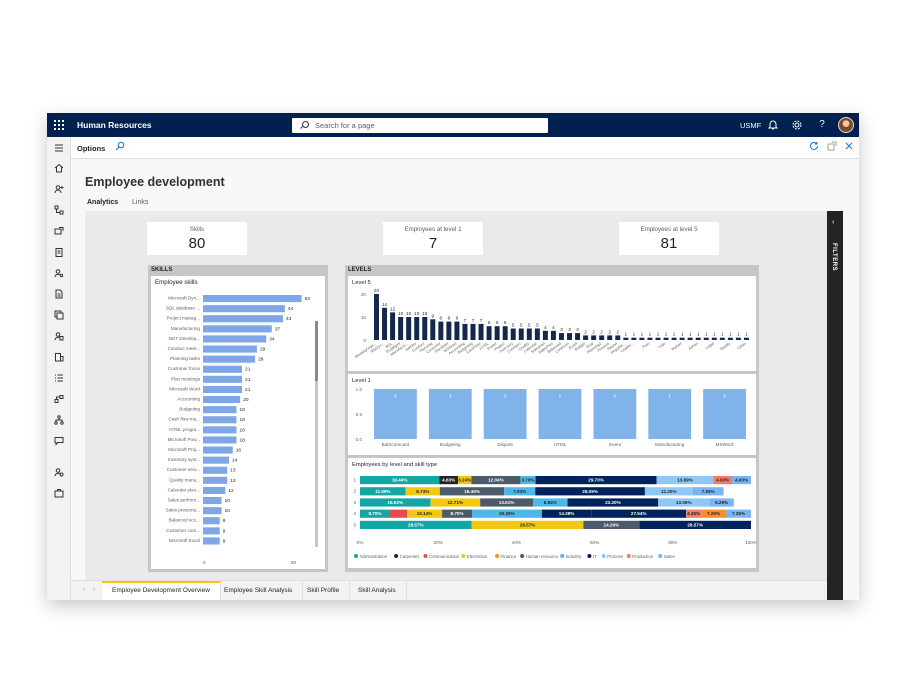  Describe the element at coordinates (59, 357) in the screenshot. I see `building-icon` at that location.